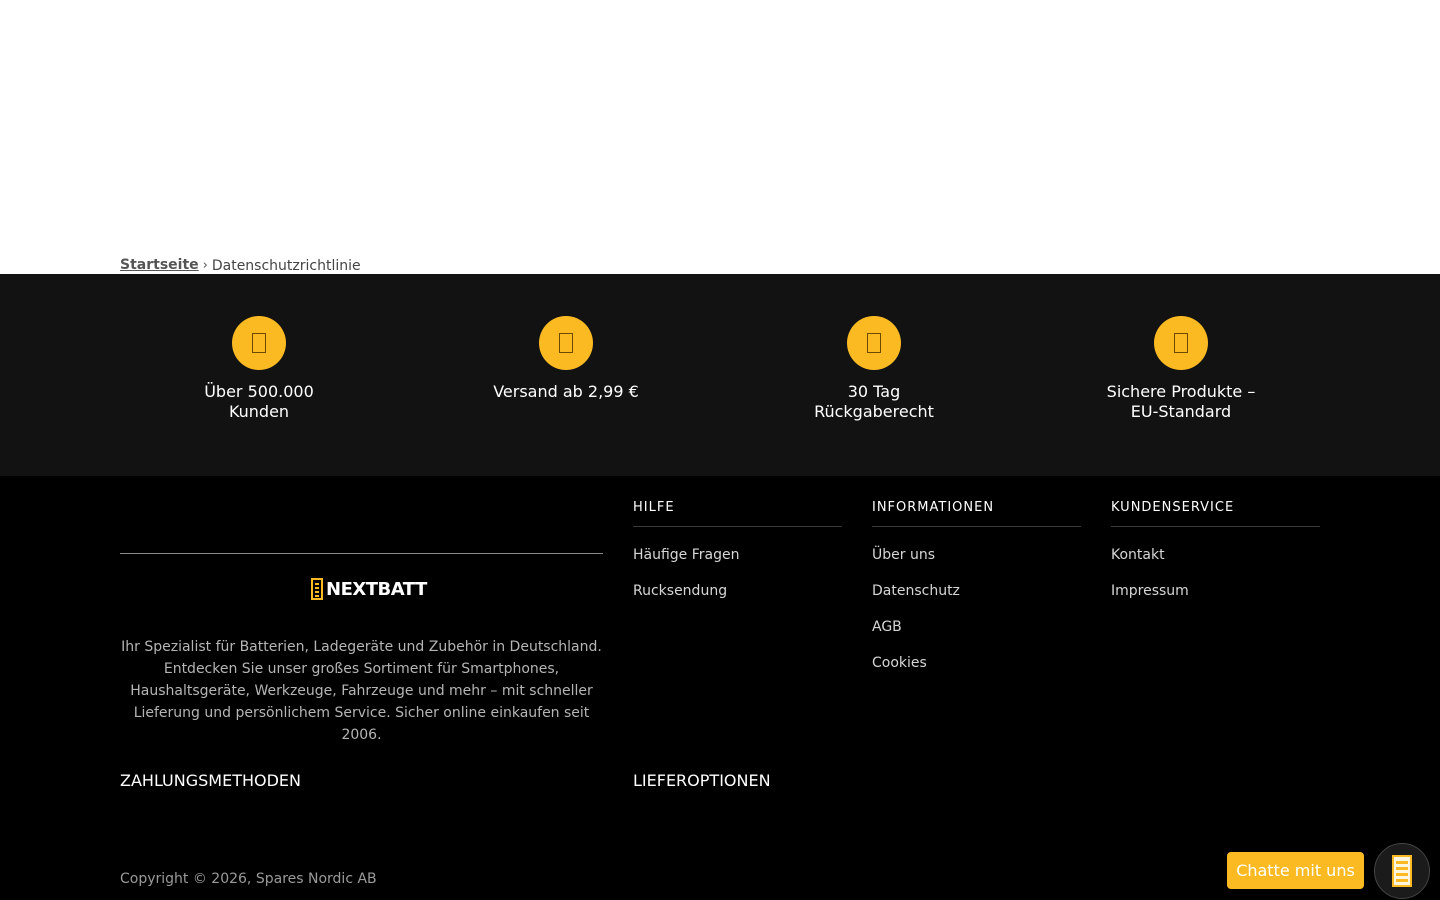  What do you see at coordinates (874, 343) in the screenshot?
I see `return-icon` at bounding box center [874, 343].